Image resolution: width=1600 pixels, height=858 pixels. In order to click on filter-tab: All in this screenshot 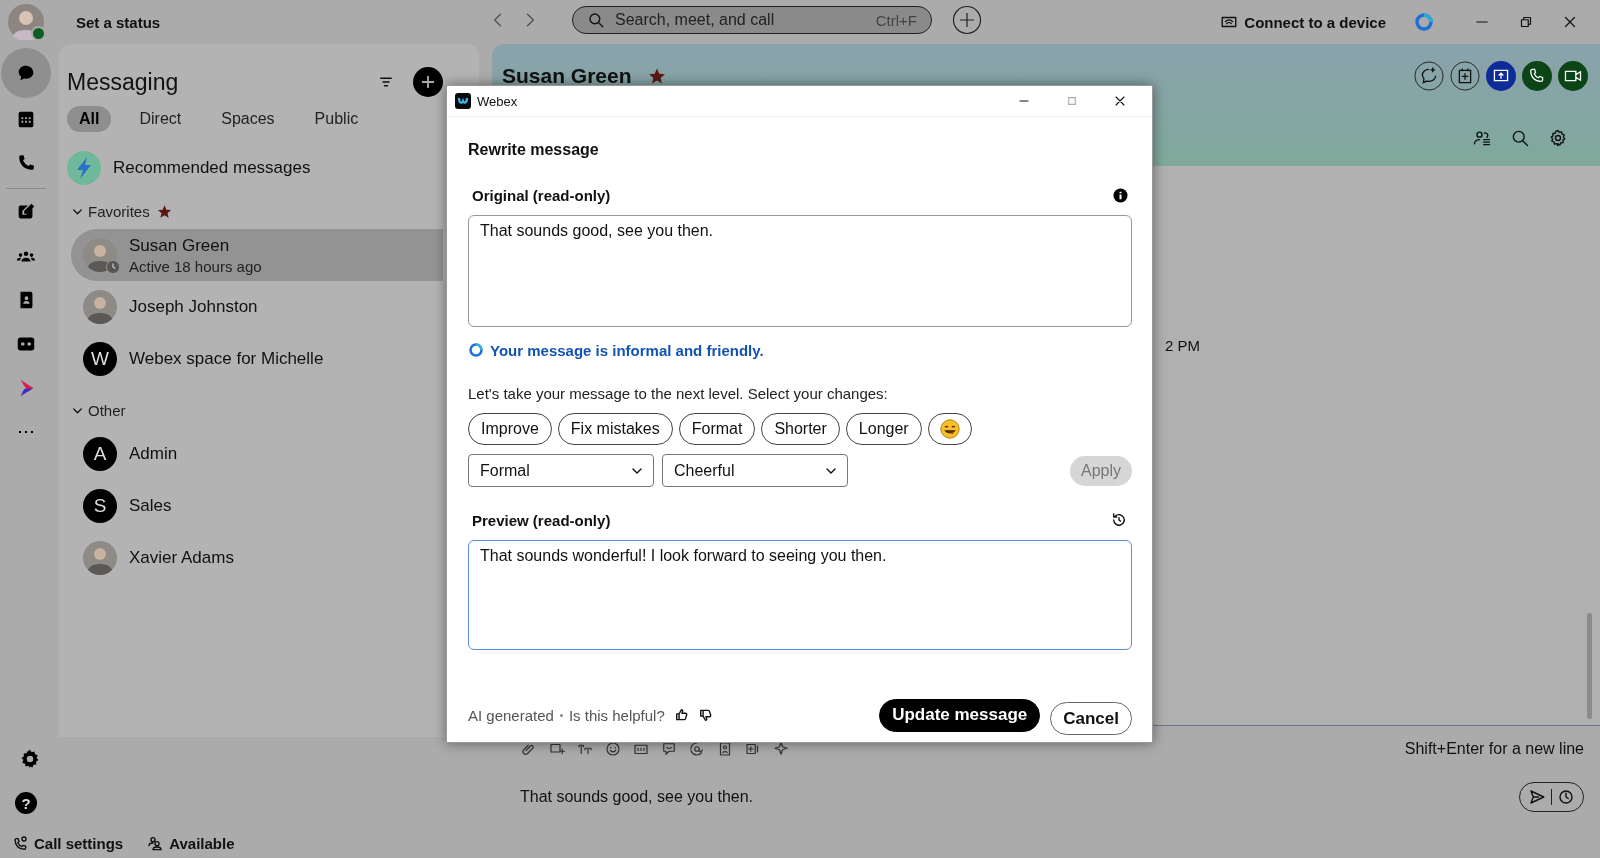, I will do `click(89, 119)`.